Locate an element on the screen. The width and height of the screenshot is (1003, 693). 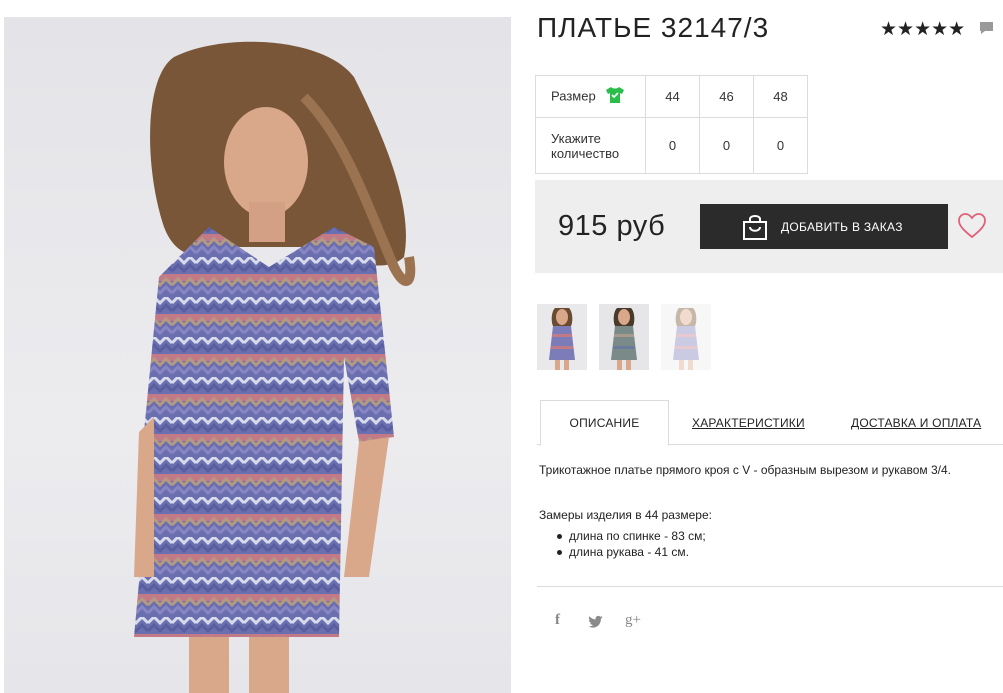
divider is located at coordinates (770, 586).